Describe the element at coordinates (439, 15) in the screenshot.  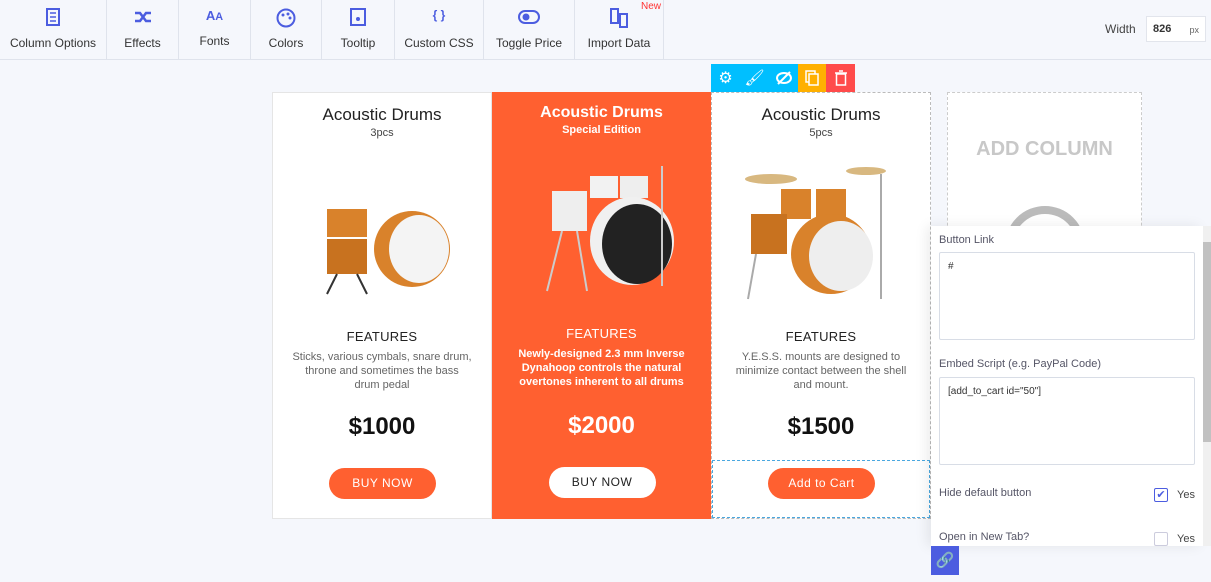
I see `braces-icon: { }` at that location.